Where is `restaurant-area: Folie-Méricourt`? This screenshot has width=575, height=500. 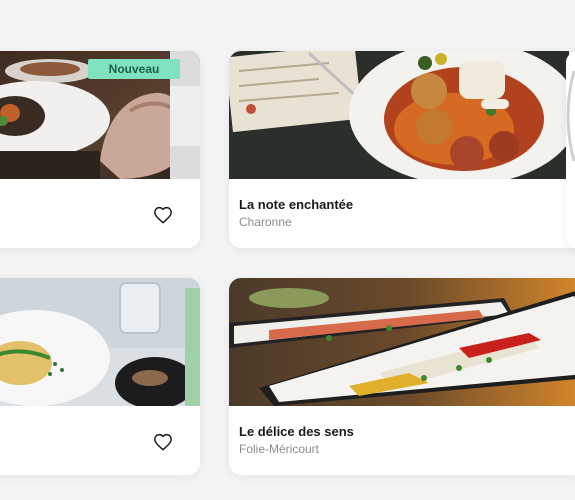
restaurant-area: Folie-Méricourt is located at coordinates (279, 449).